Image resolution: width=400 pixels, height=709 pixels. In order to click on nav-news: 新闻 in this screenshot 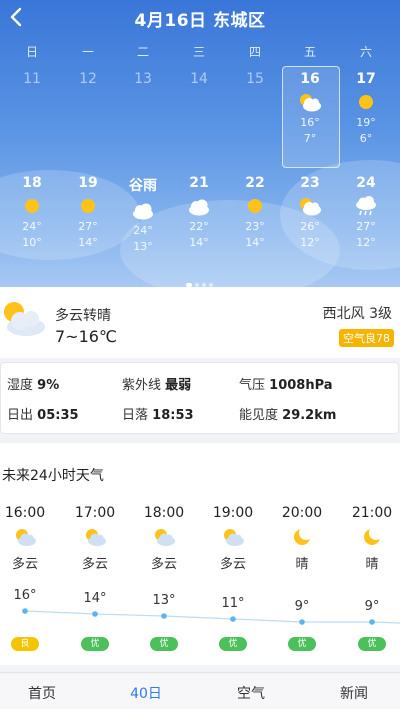, I will do `click(354, 693)`.